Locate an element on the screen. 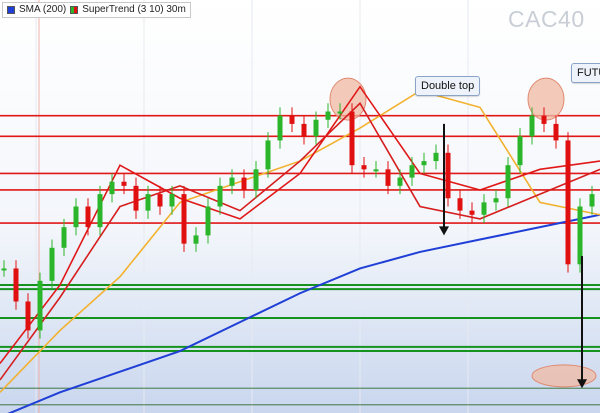  down-arrow-head is located at coordinates (444, 231).